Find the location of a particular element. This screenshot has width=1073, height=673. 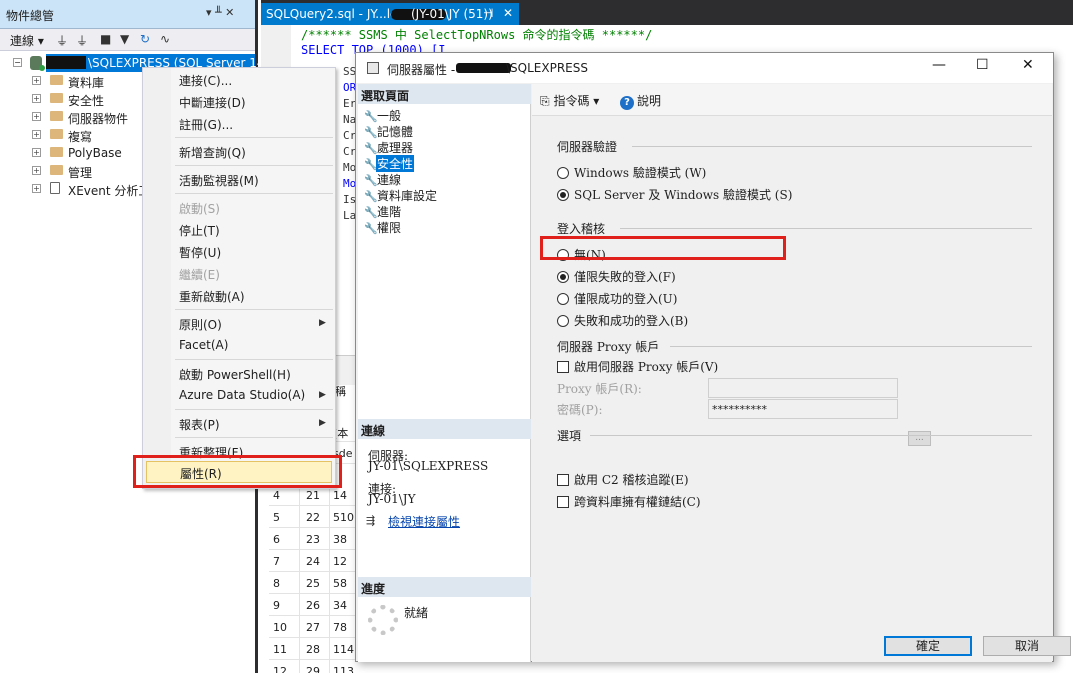

view-connection-properties-link: 檢視連接屬性 is located at coordinates (424, 521).